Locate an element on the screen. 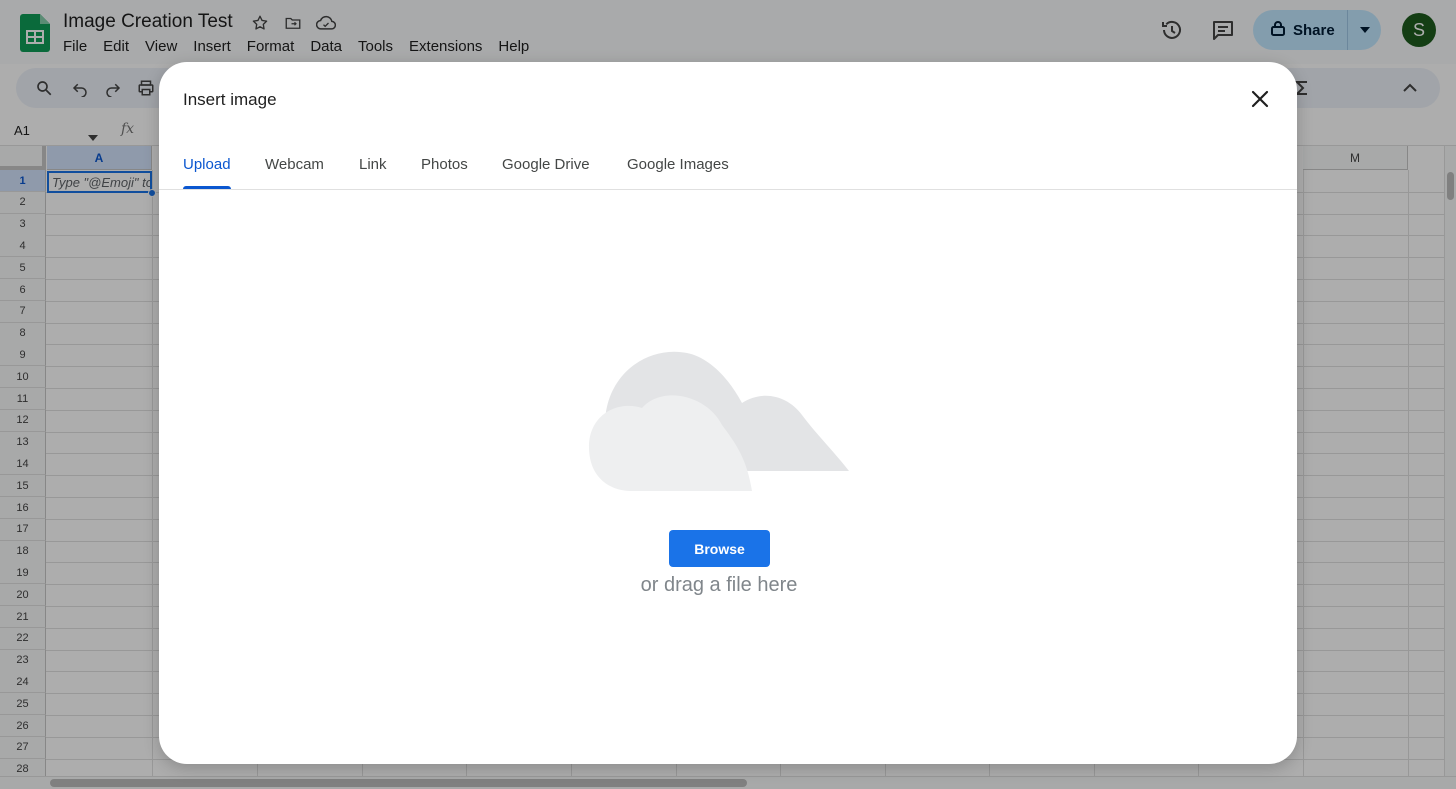  tab-link: Link is located at coordinates (373, 164).